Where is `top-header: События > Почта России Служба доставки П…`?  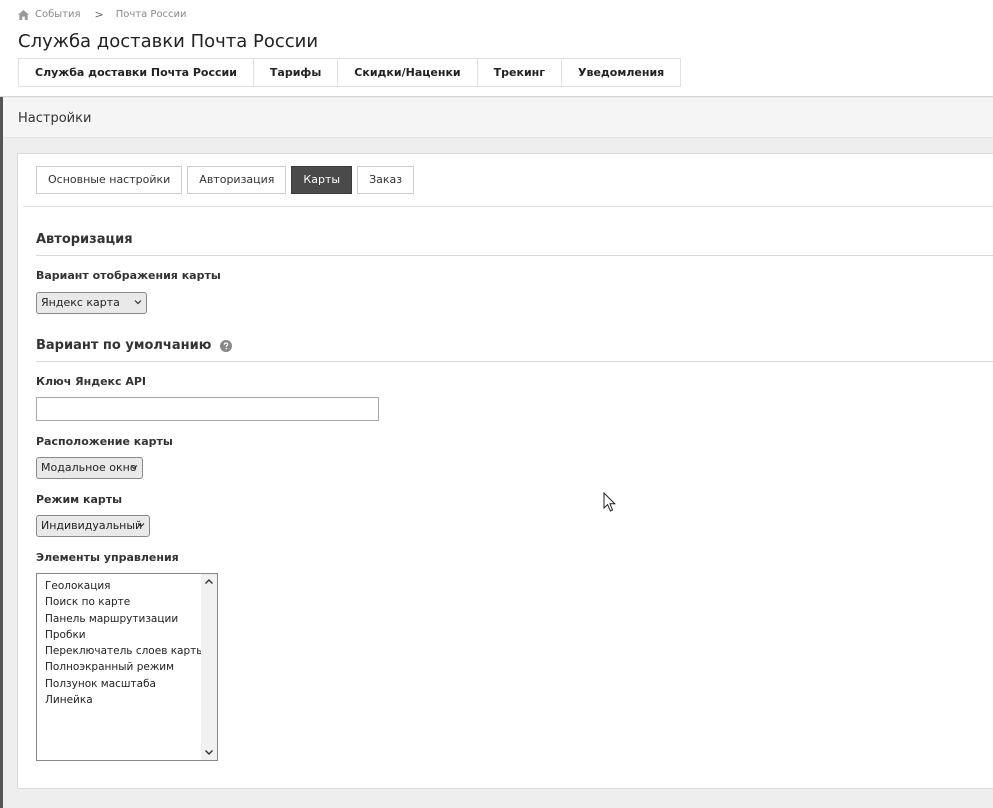
top-header: События > Почта России Служба доставки П… is located at coordinates (496, 48).